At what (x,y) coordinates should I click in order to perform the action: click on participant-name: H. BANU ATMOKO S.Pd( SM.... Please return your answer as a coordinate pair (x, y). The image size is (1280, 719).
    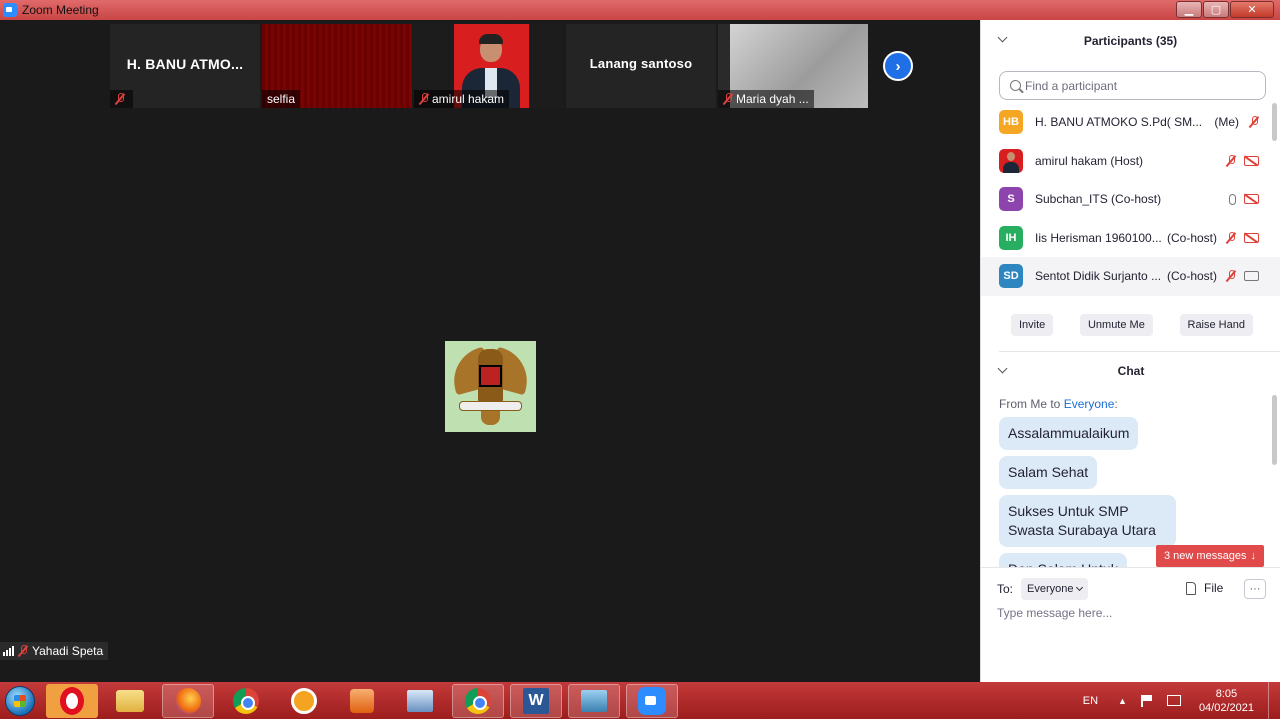
    Looking at the image, I should click on (1119, 122).